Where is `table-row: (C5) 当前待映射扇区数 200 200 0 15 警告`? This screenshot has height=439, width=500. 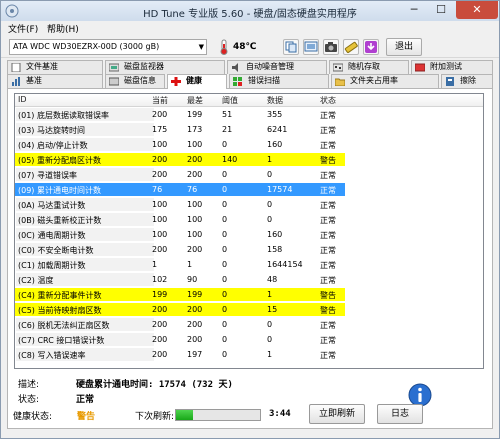
table-row: (C5) 当前待映射扇区数 200 200 0 15 警告 is located at coordinates (249, 309).